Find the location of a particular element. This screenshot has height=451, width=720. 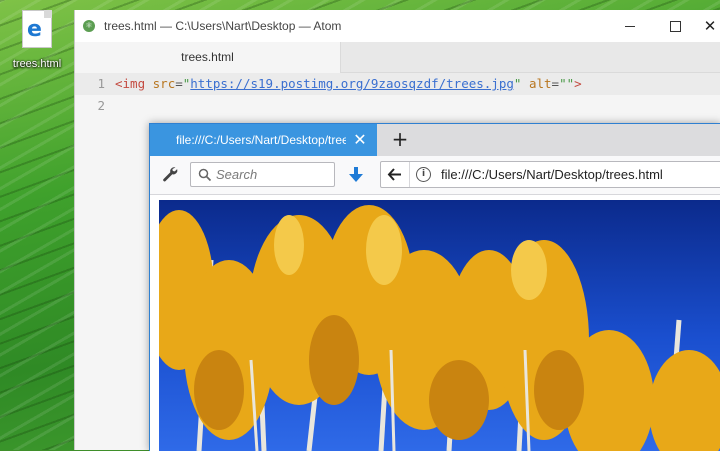

code-attr-src: src is located at coordinates (164, 83).